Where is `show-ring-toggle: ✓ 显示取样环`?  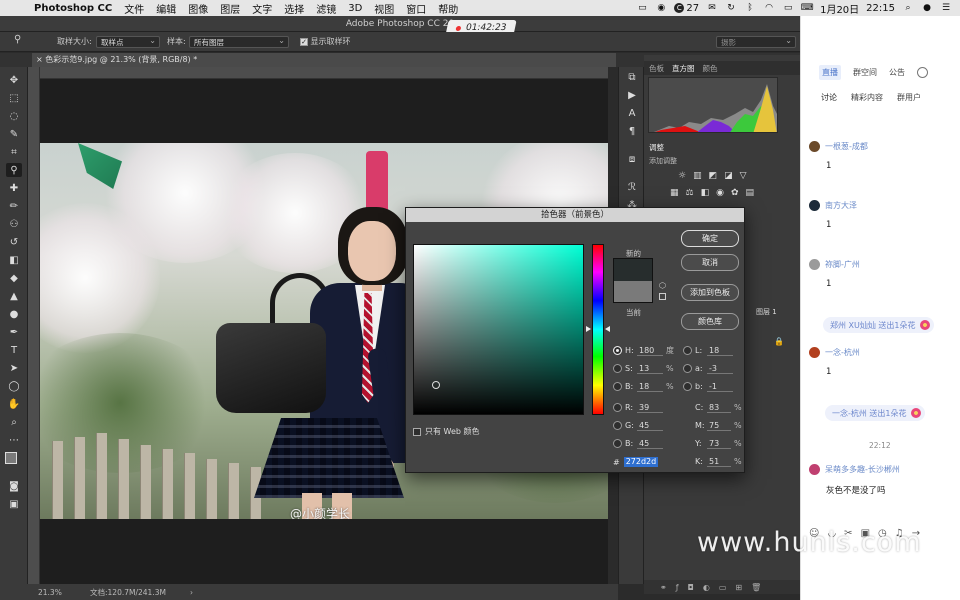 show-ring-toggle: ✓ 显示取样环 is located at coordinates (325, 41).